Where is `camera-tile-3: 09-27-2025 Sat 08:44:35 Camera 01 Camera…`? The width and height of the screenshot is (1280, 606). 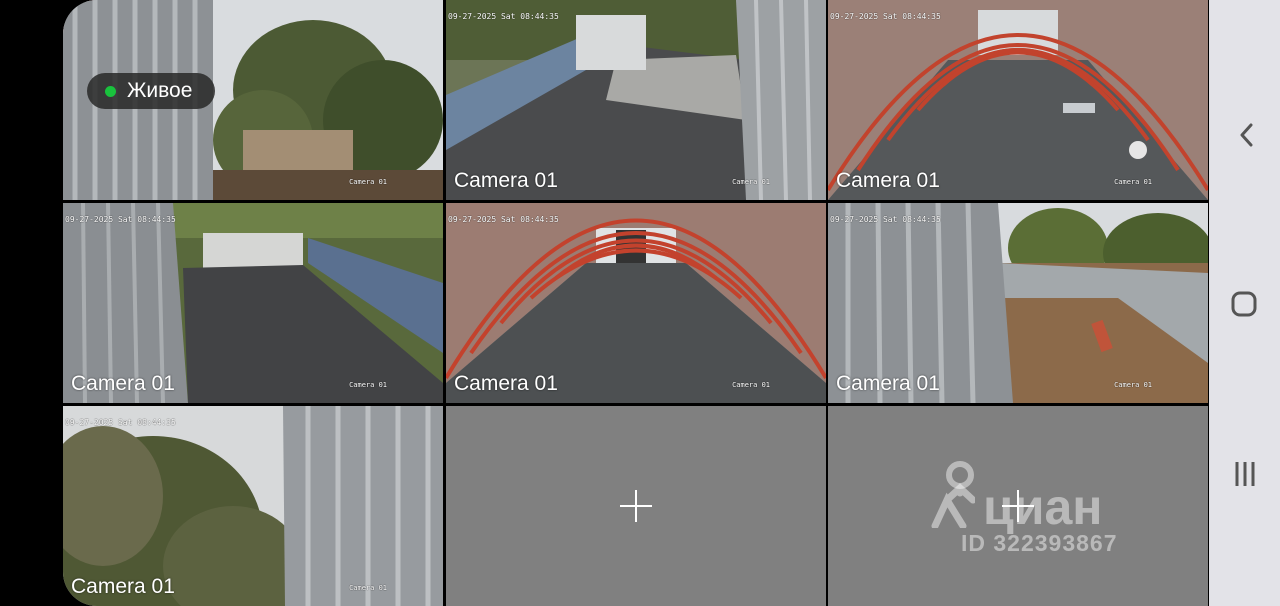
camera-tile-3: 09-27-2025 Sat 08:44:35 Camera 01 Camera… is located at coordinates (1018, 100).